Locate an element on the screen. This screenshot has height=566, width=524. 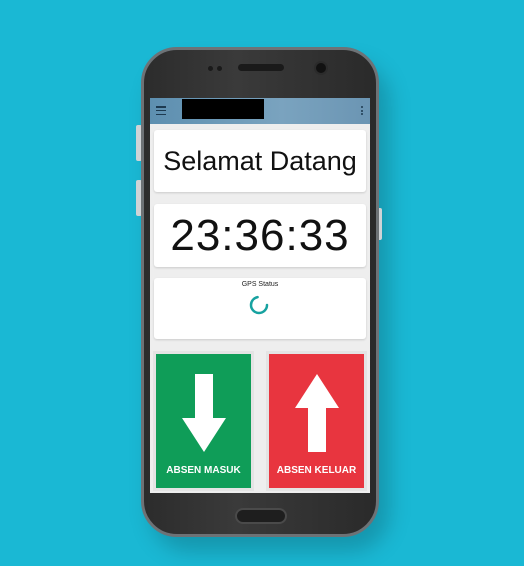
absen-masuk-button: ABSEN MASUK is located at coordinates (203, 421).